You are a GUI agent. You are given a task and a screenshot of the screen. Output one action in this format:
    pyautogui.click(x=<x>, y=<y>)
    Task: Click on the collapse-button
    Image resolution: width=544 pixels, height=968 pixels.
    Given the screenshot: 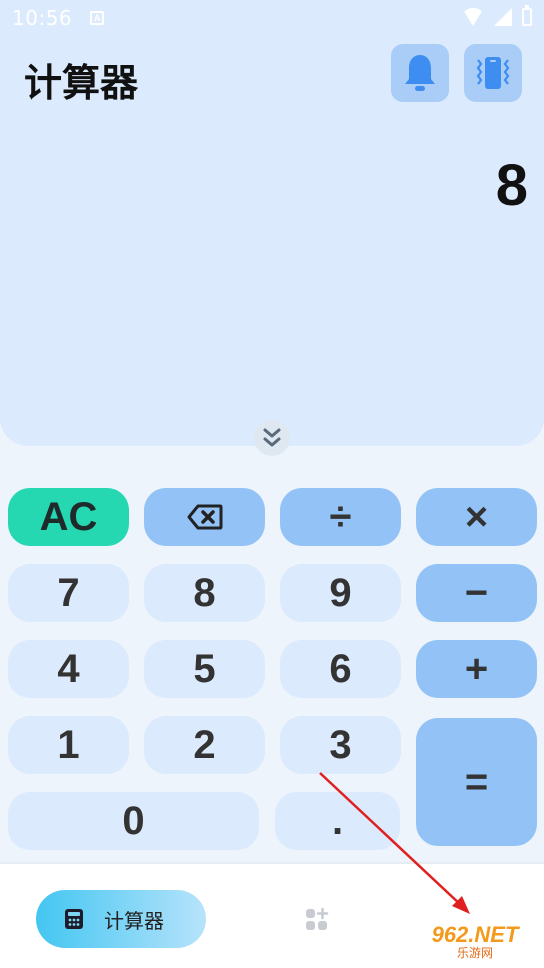 What is the action you would take?
    pyautogui.click(x=272, y=438)
    